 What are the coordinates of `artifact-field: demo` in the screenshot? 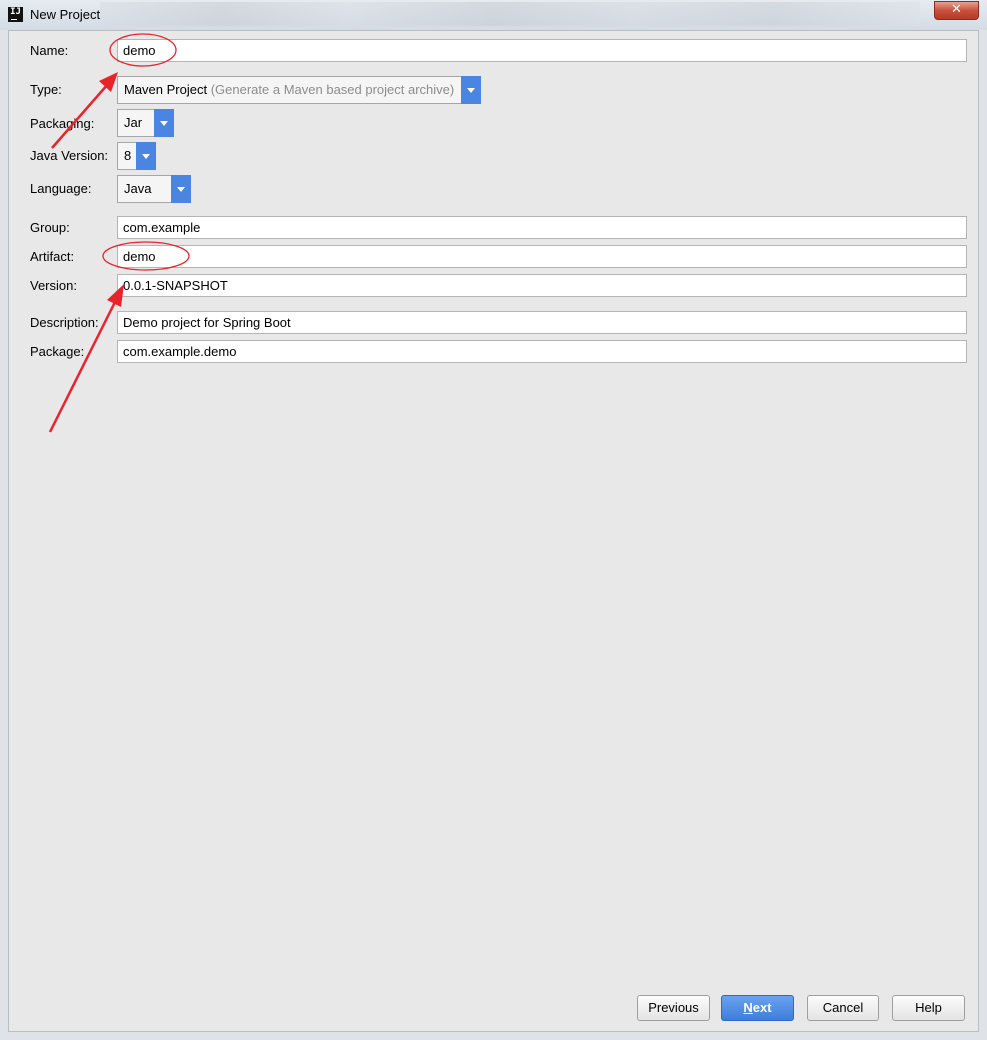 It's located at (542, 256).